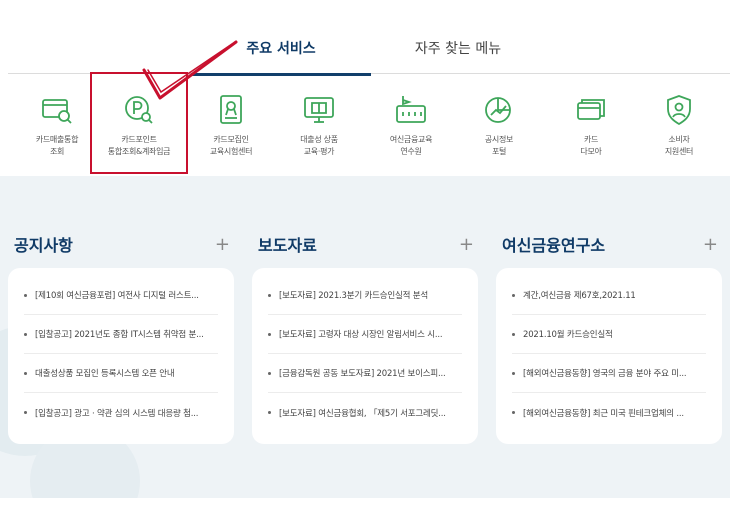  Describe the element at coordinates (499, 145) in the screenshot. I see `service-label: 공시정보 포털` at that location.